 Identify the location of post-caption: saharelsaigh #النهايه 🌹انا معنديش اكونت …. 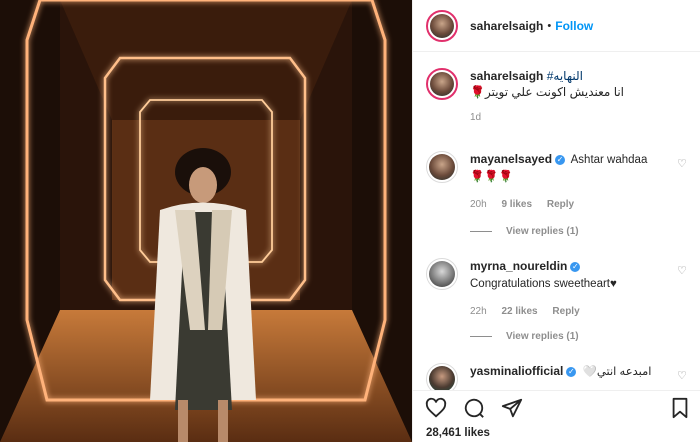
(558, 97).